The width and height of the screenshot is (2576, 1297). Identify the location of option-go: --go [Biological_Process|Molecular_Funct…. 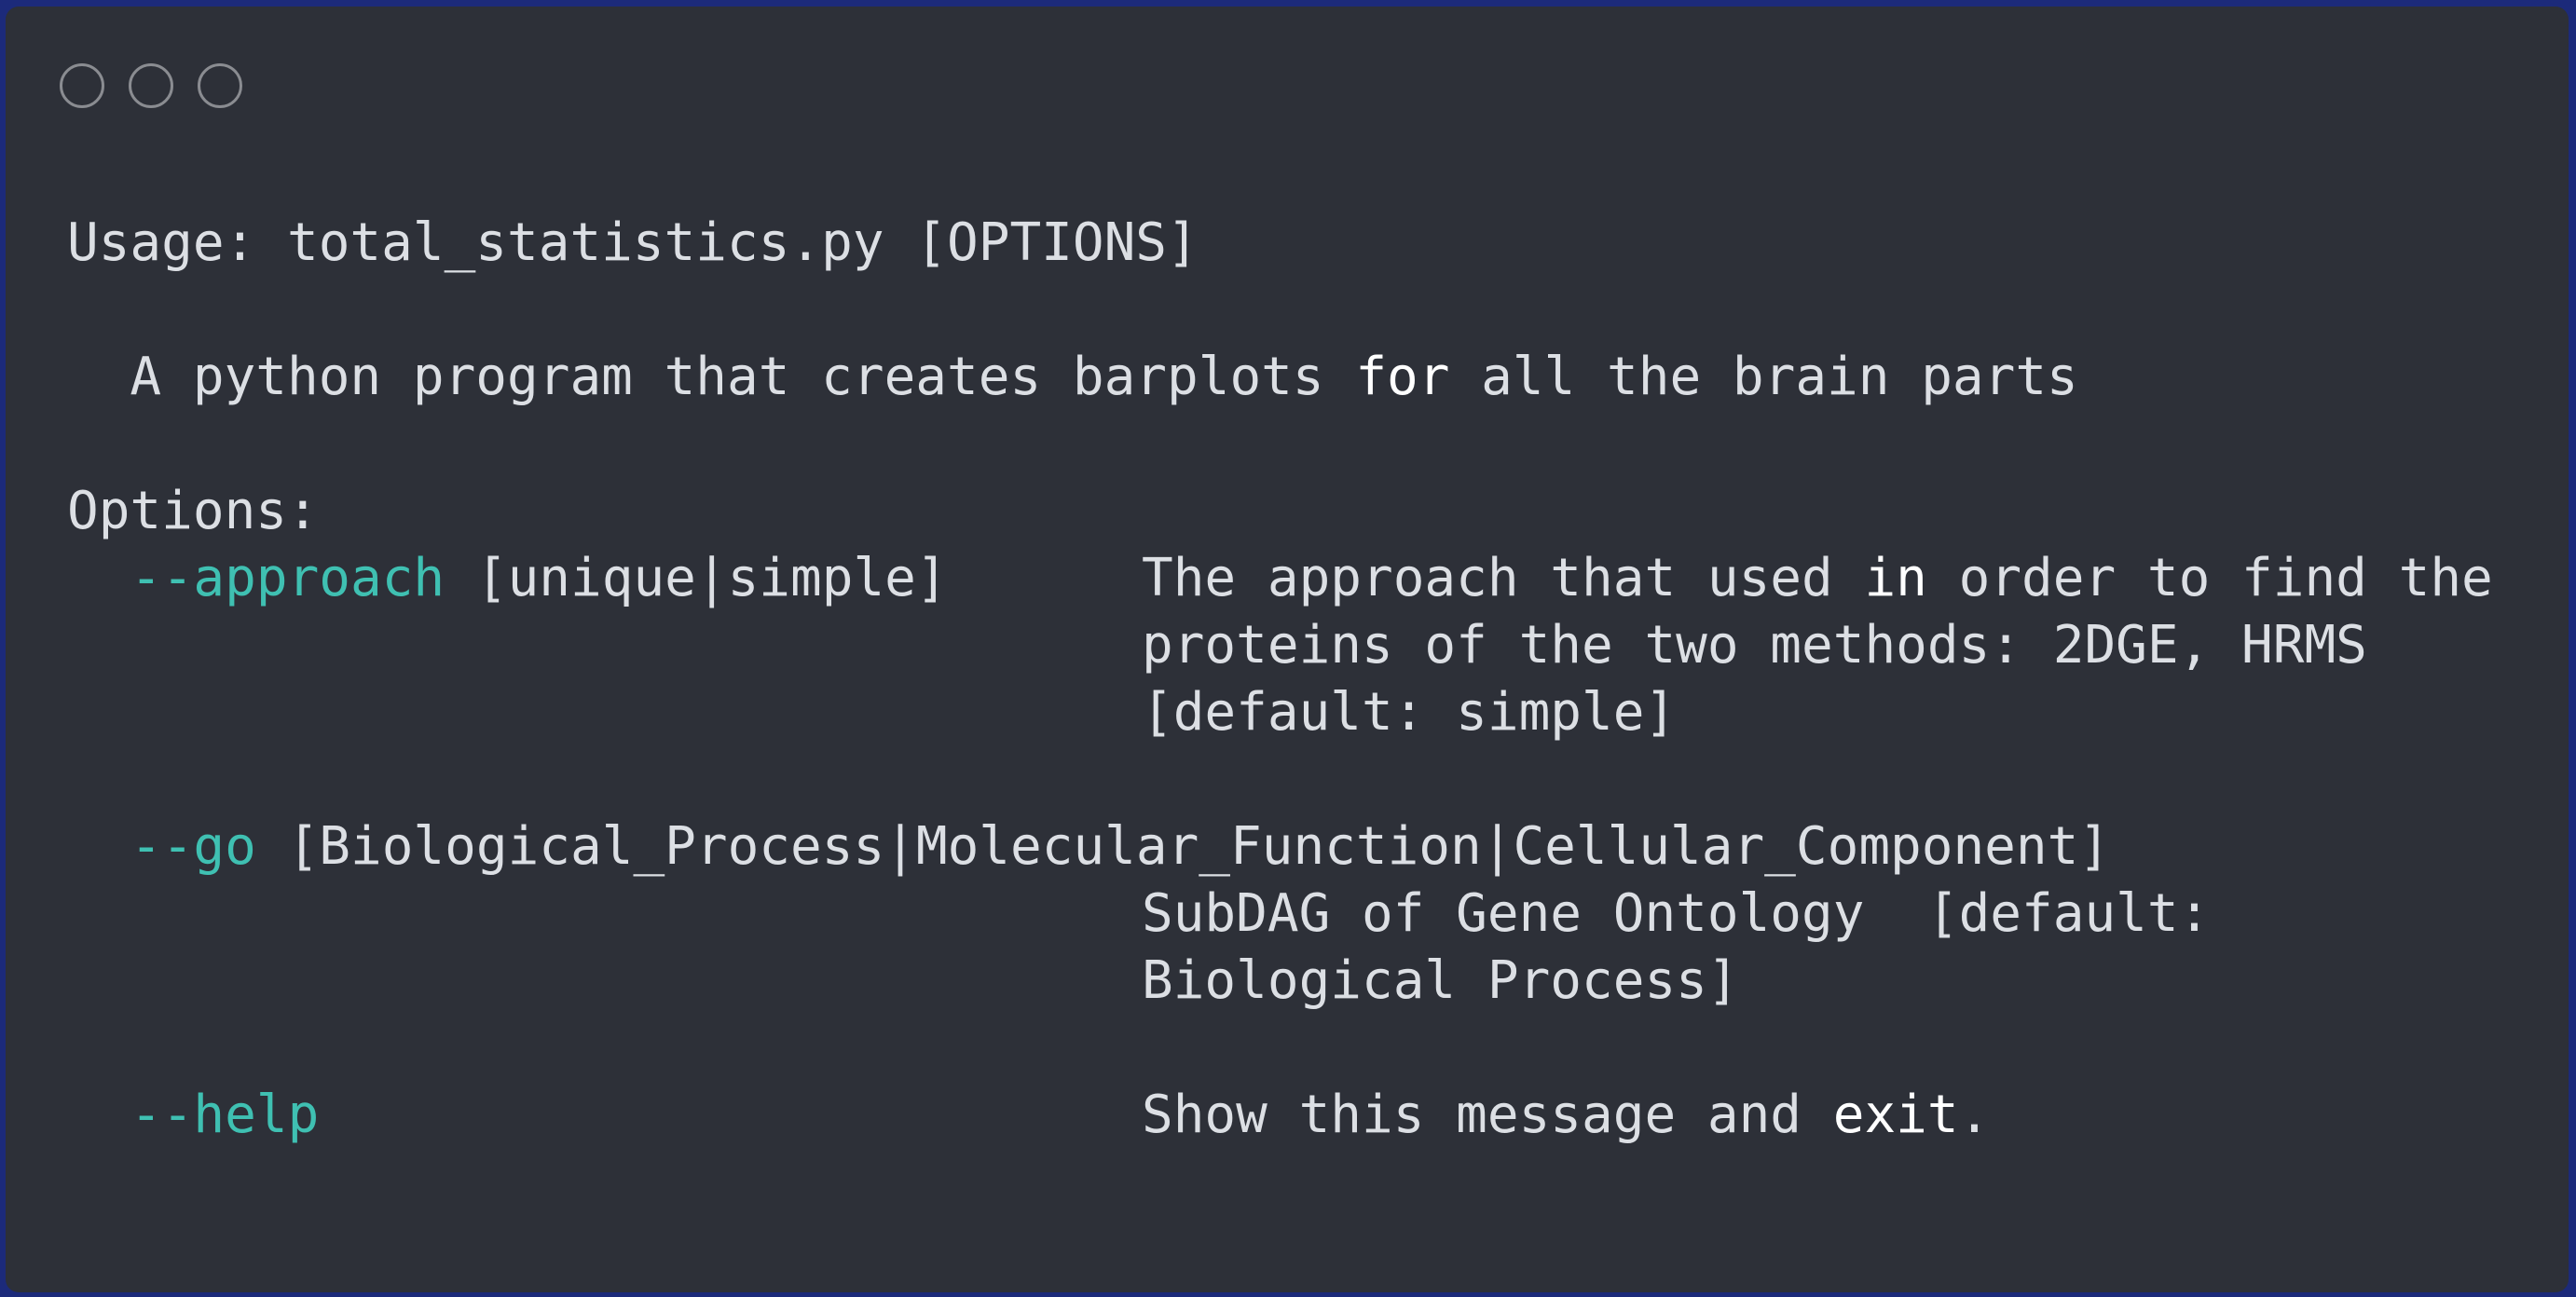
(1120, 847).